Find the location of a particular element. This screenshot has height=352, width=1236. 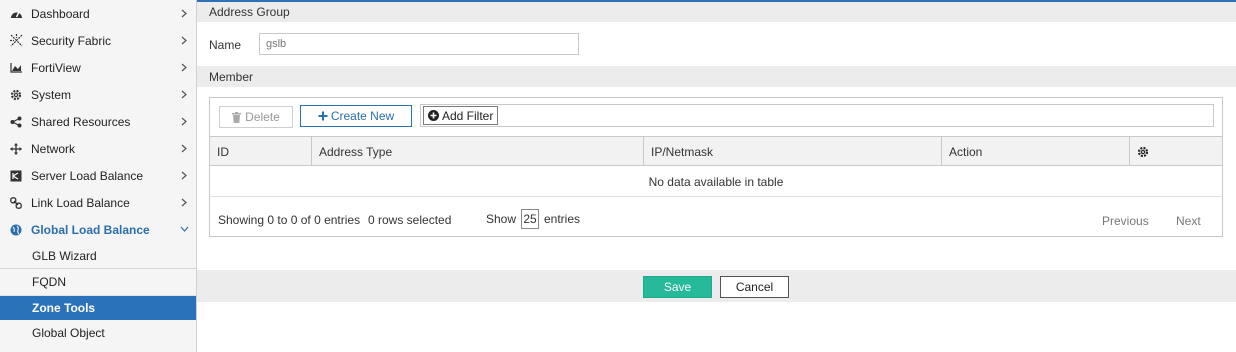

sidebar-item-network: Network is located at coordinates (98, 148).